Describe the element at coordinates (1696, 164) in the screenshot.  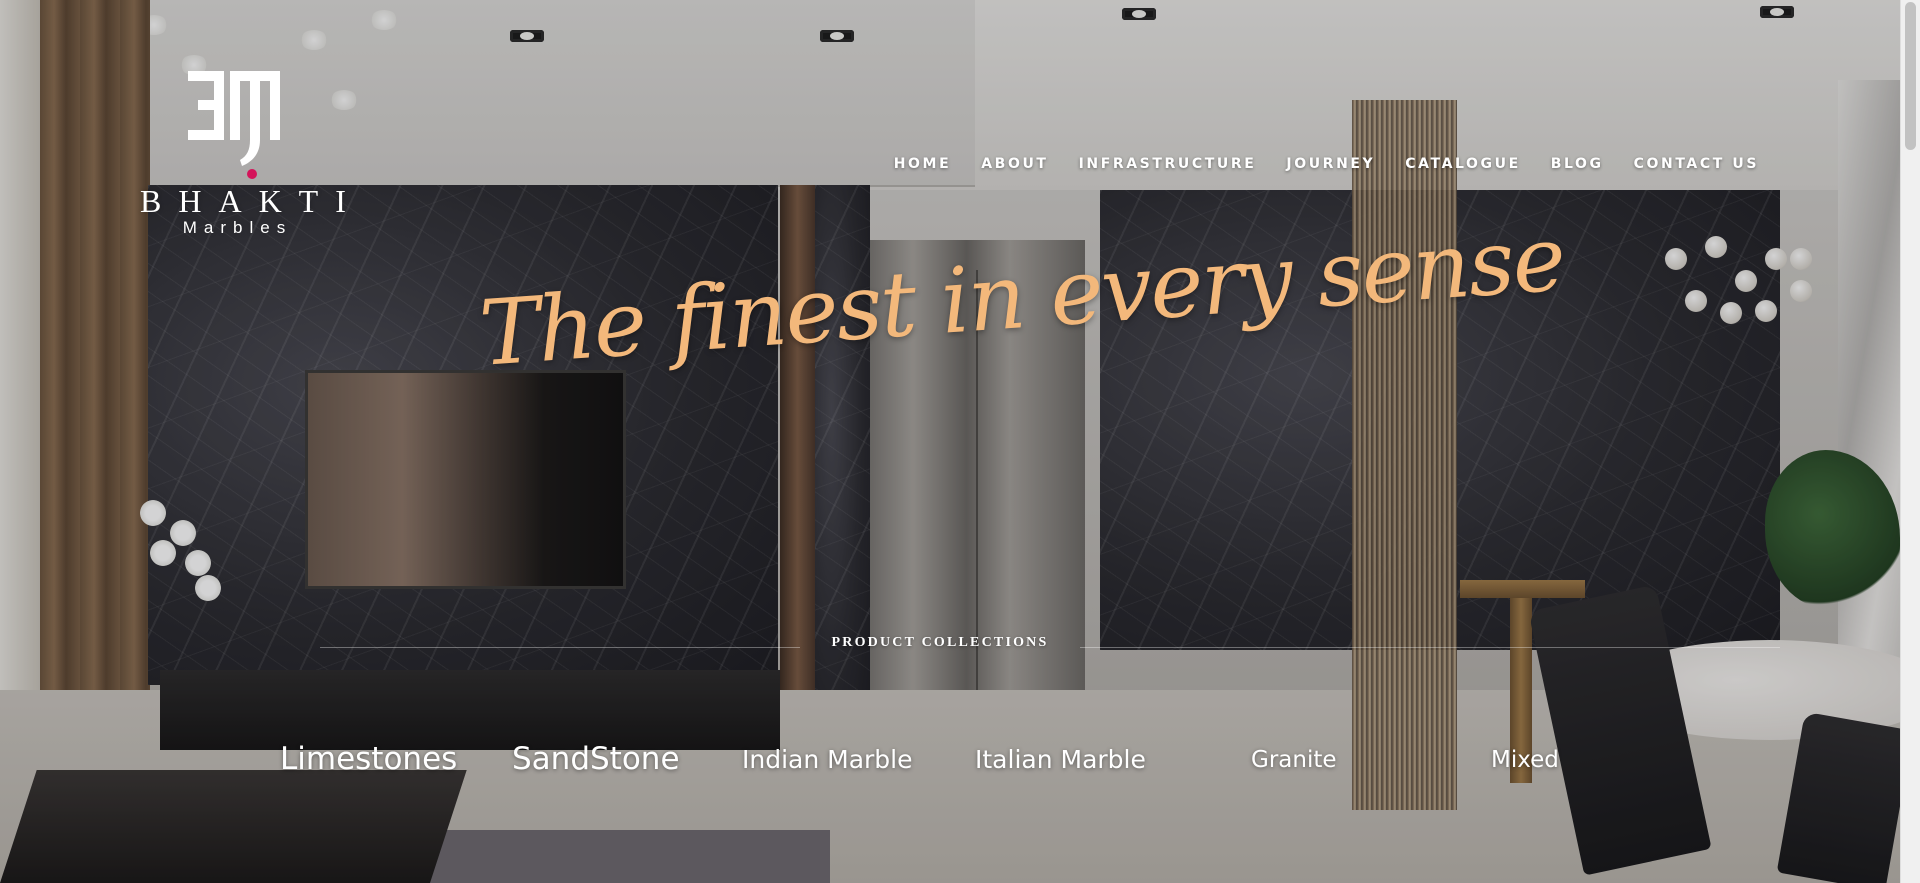
I see `nav-contact-us: CONTACT US` at that location.